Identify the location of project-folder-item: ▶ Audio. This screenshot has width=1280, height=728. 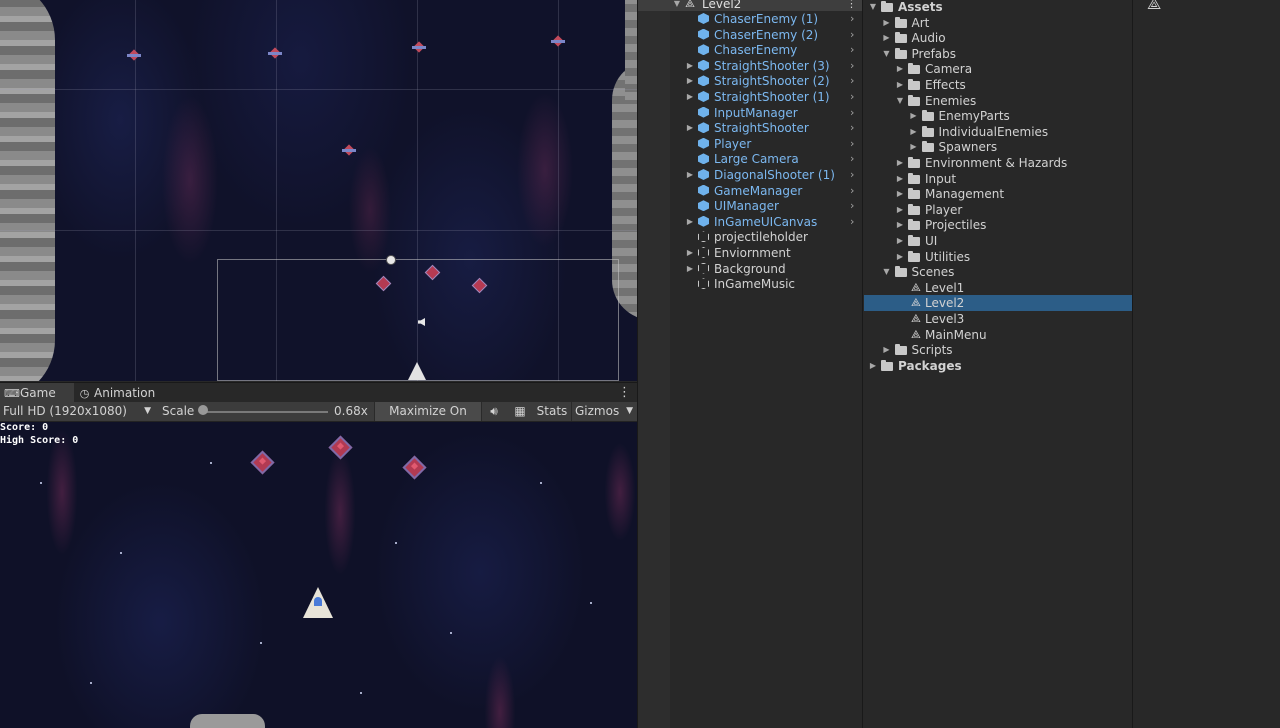
(998, 38).